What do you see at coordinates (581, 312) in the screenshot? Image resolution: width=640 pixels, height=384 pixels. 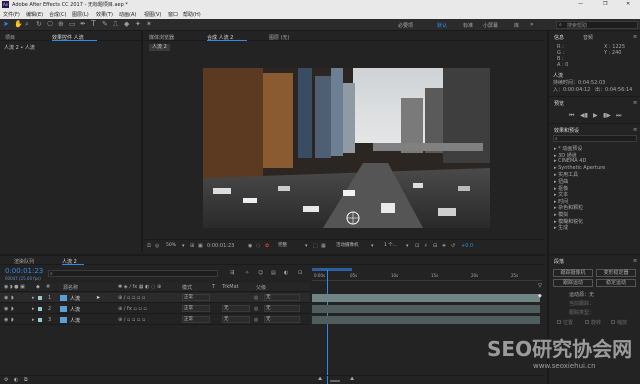 I see `track-type-label: 跟踪类型：` at bounding box center [581, 312].